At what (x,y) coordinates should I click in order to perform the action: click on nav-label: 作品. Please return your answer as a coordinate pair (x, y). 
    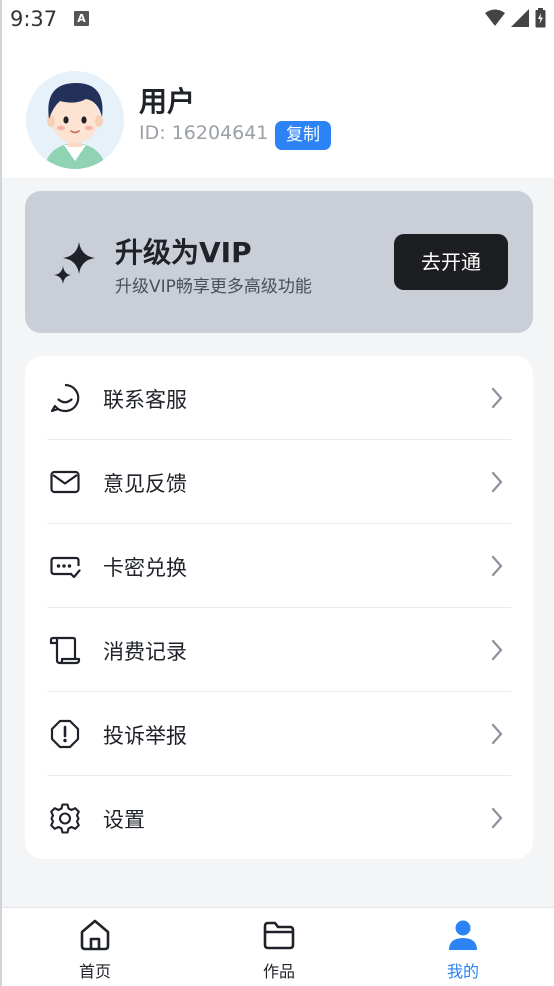
    Looking at the image, I should click on (278, 971).